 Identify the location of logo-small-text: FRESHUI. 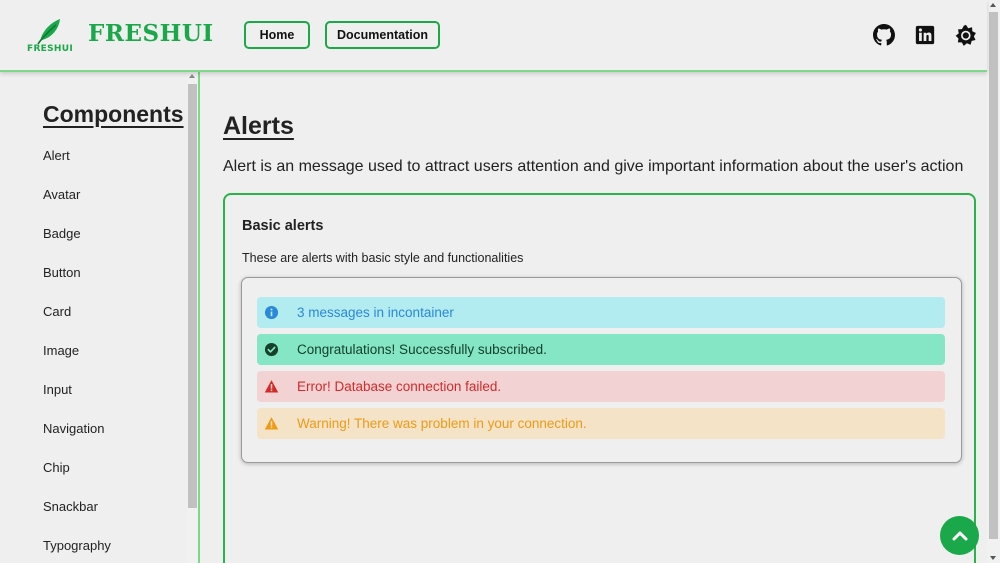
(50, 49).